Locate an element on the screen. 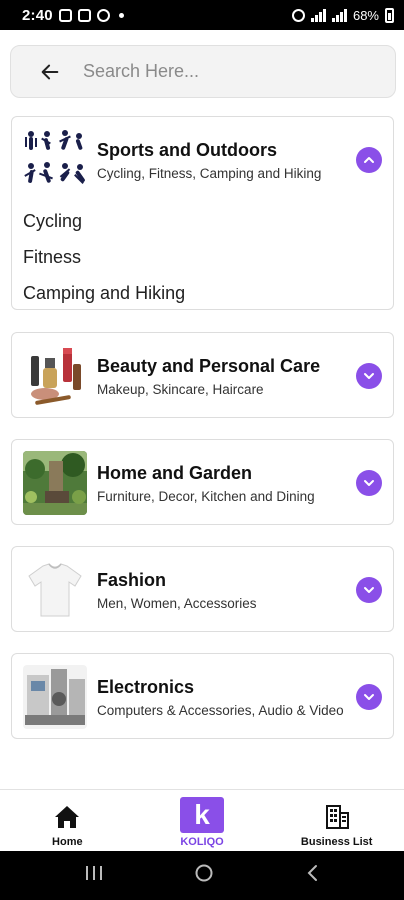  subcategory-item-camping-hiking: Camping and Hiking is located at coordinates (202, 293).